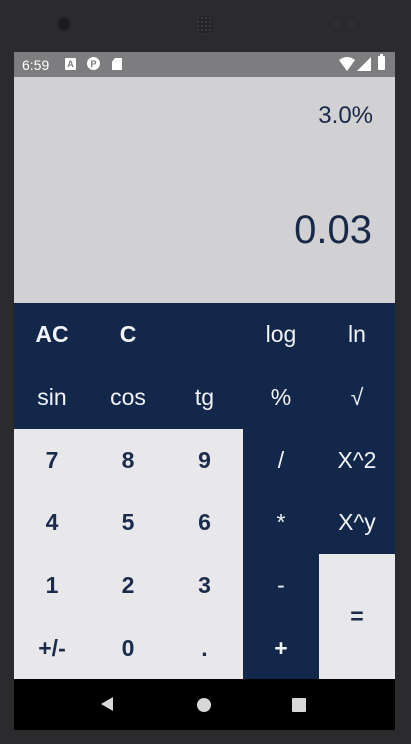  Describe the element at coordinates (204, 648) in the screenshot. I see `decimal-point-button: .` at that location.